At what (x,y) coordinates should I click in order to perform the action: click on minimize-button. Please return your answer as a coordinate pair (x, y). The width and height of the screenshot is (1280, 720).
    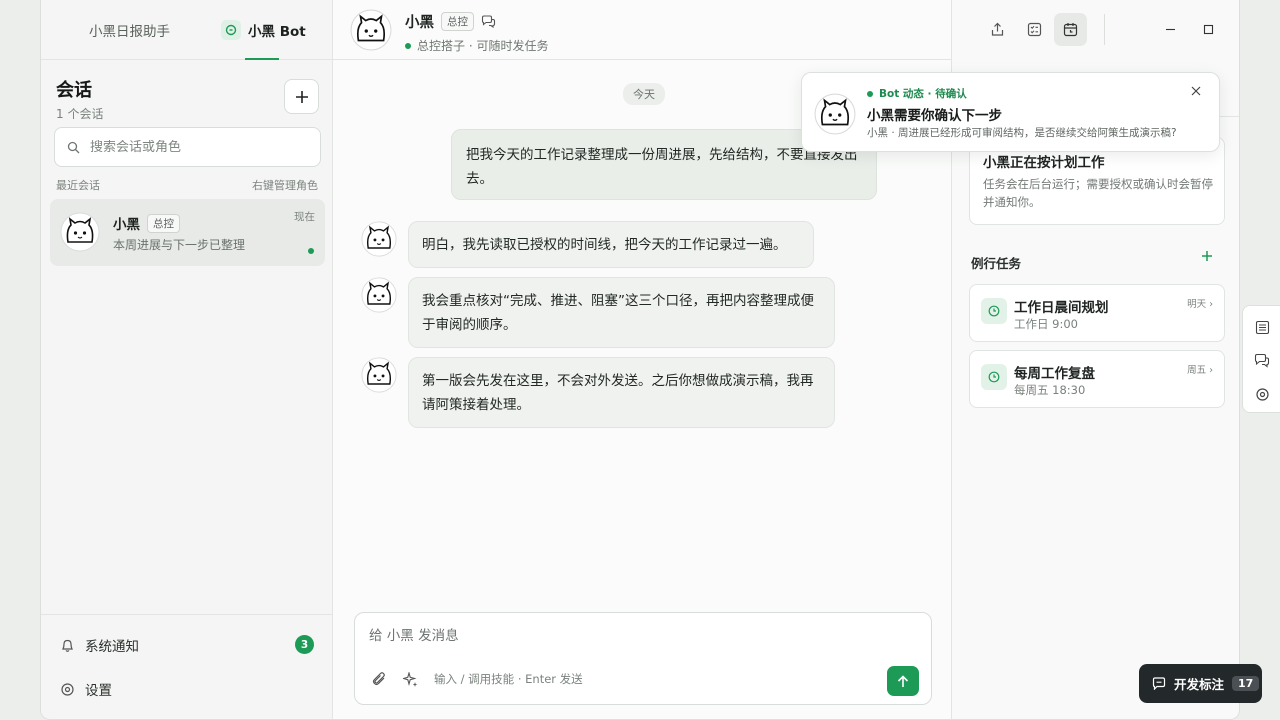
    Looking at the image, I should click on (1170, 29).